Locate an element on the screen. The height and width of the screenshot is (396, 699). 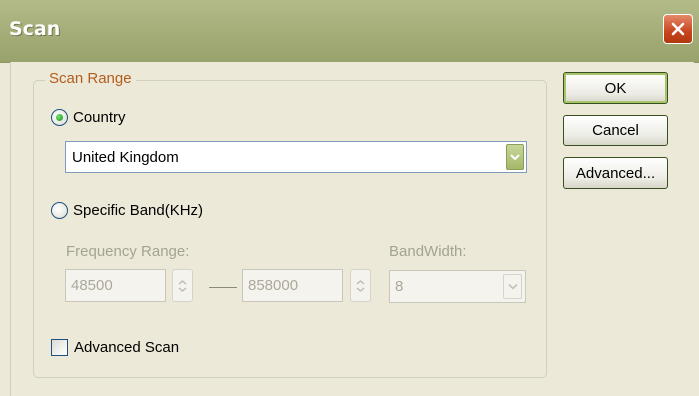
close-icon is located at coordinates (678, 29).